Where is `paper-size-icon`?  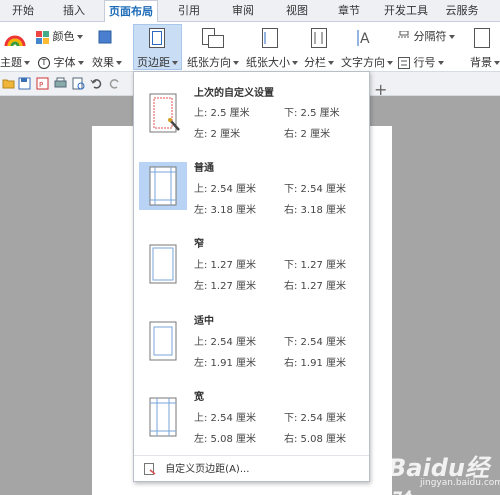
paper-size-icon is located at coordinates (270, 39).